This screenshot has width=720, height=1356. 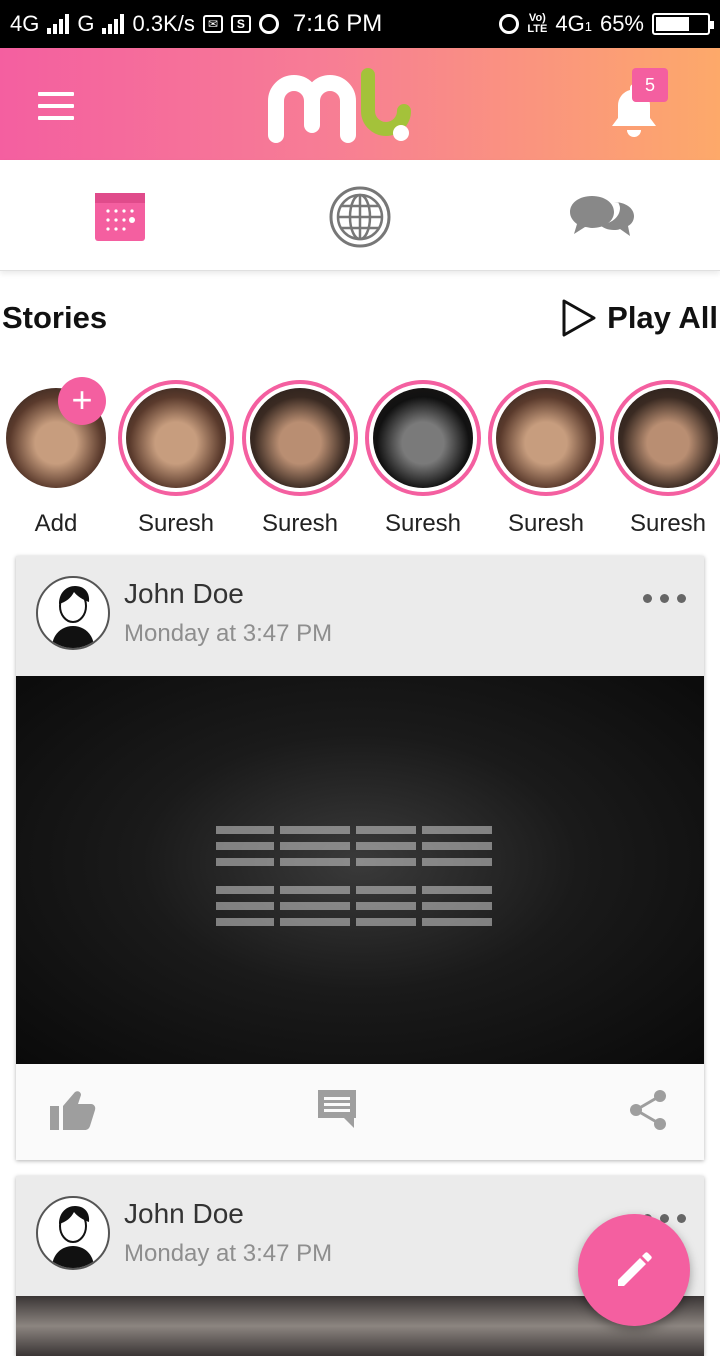 I want to click on network-type-2: G, so click(x=86, y=23).